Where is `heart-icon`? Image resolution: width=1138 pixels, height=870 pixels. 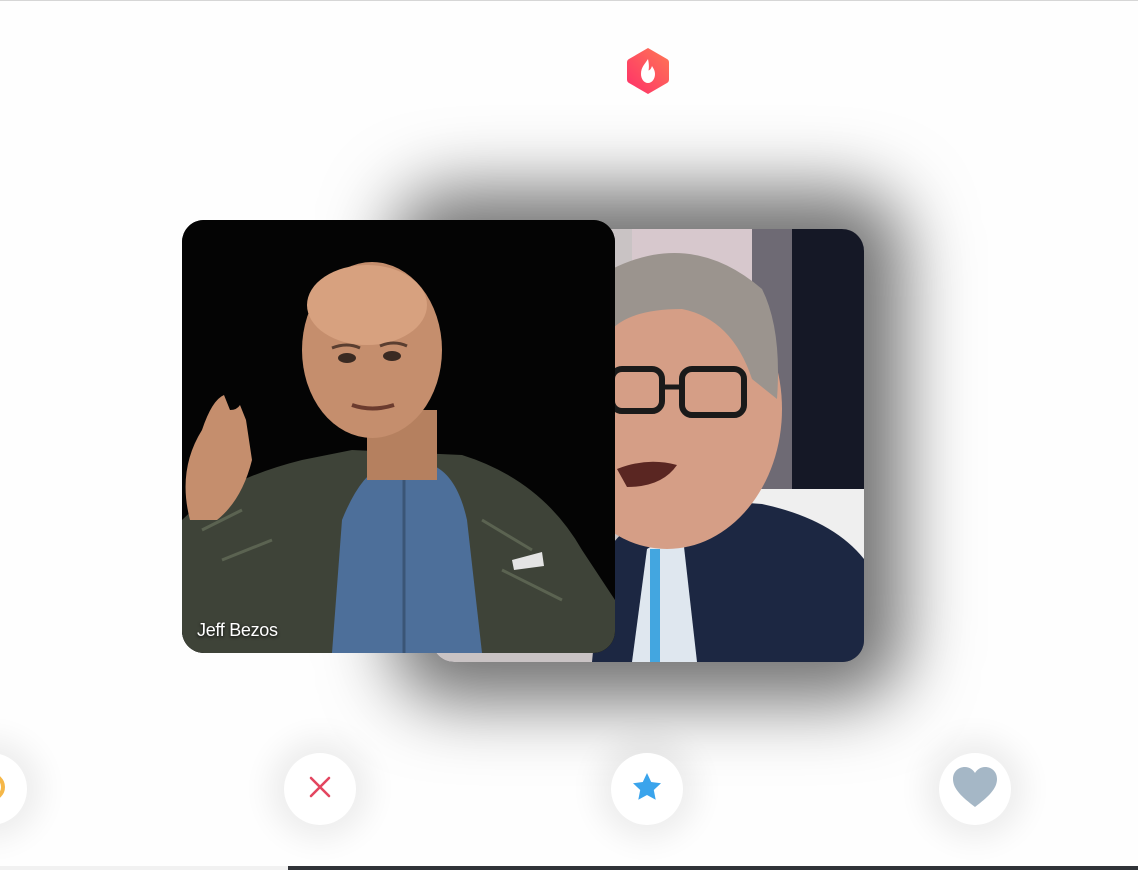 heart-icon is located at coordinates (975, 789).